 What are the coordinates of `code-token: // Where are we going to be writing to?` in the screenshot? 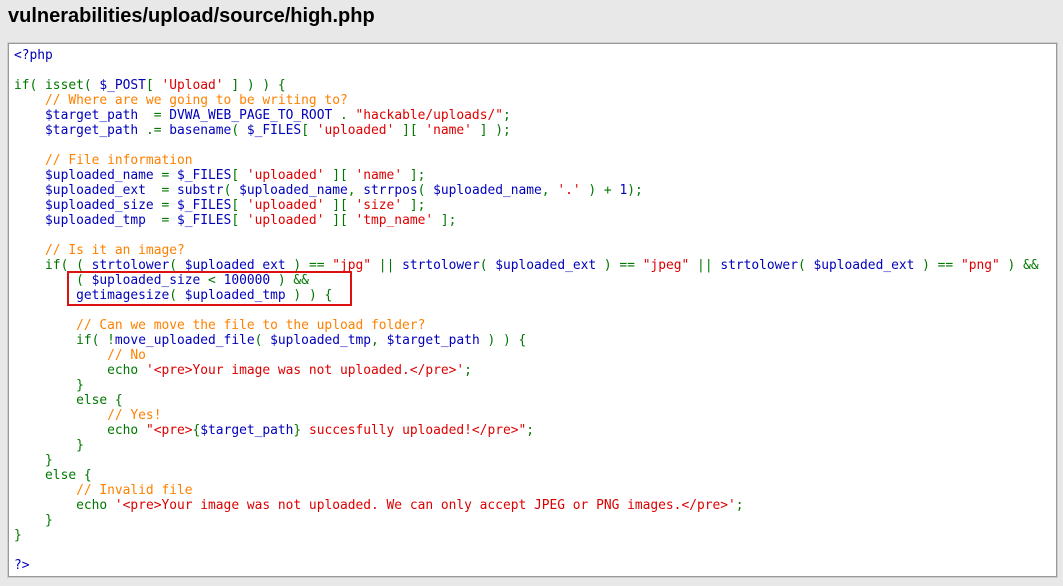 It's located at (181, 100).